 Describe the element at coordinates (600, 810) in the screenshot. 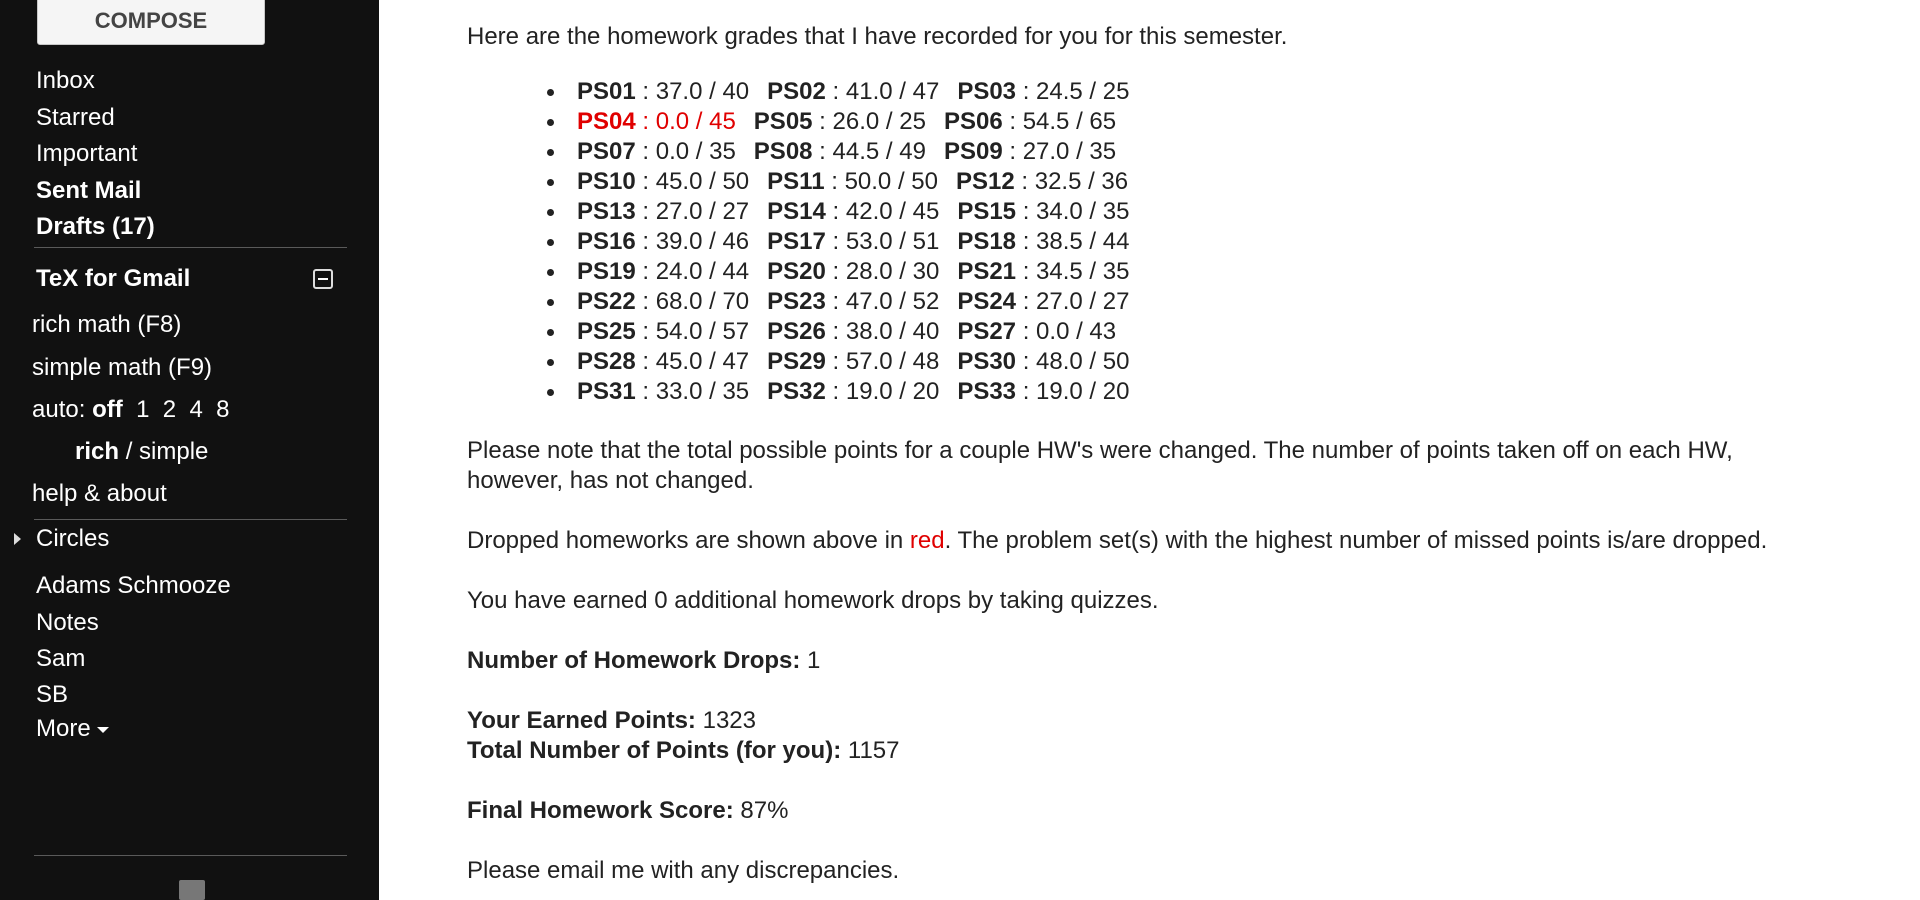

I see `final-score-label: Final Homework Score:` at that location.